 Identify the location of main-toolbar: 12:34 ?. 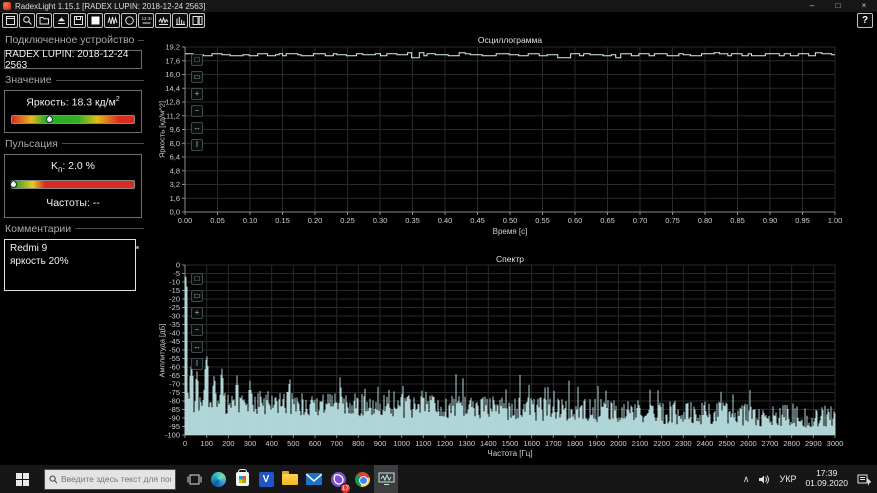
(438, 20).